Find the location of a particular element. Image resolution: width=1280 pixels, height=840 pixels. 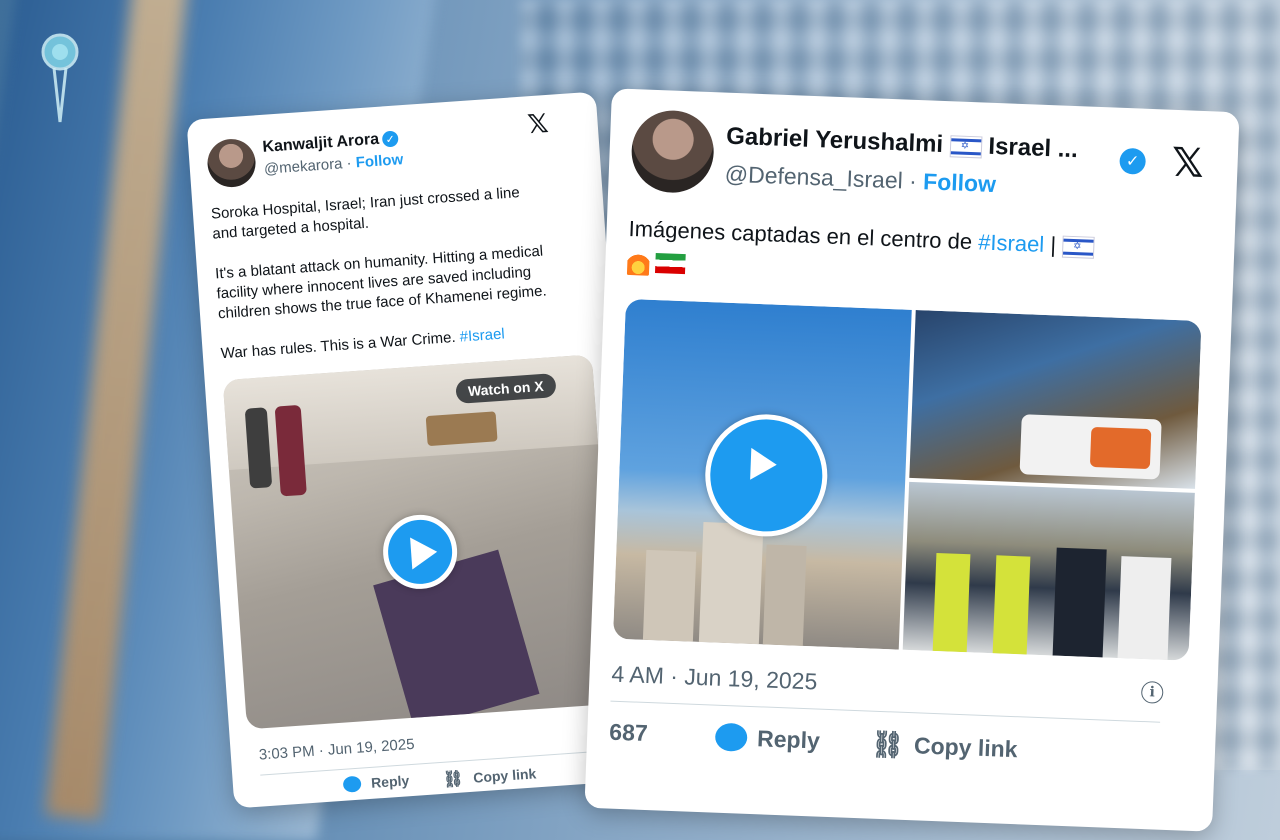

timestamp: 4 AM · Jun 19, 2025 is located at coordinates (714, 678).